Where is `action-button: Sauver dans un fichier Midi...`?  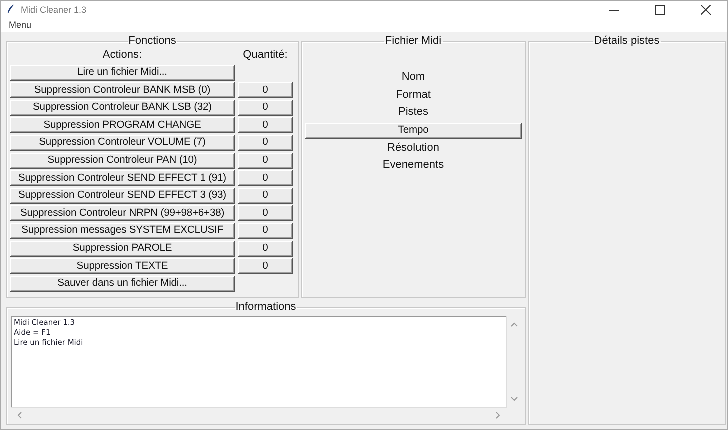
action-button: Sauver dans un fichier Midi... is located at coordinates (122, 284).